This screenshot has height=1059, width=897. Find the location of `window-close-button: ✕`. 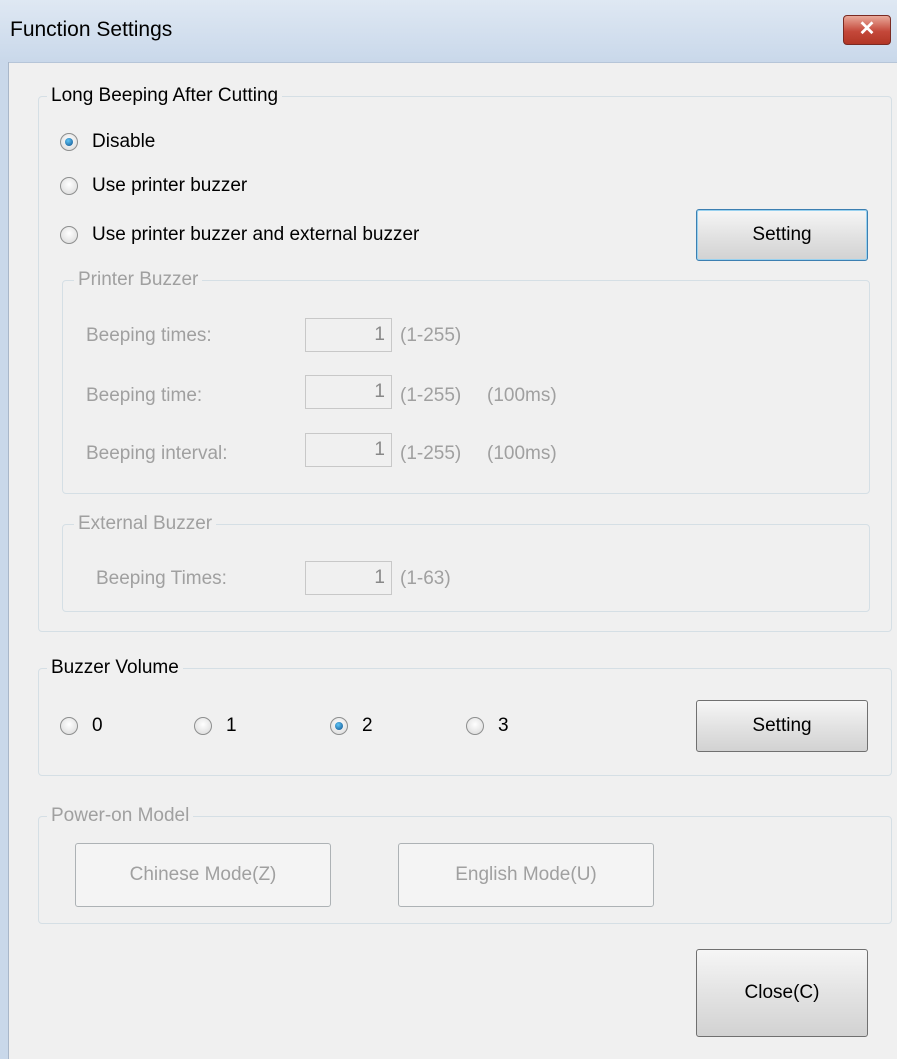

window-close-button: ✕ is located at coordinates (867, 30).